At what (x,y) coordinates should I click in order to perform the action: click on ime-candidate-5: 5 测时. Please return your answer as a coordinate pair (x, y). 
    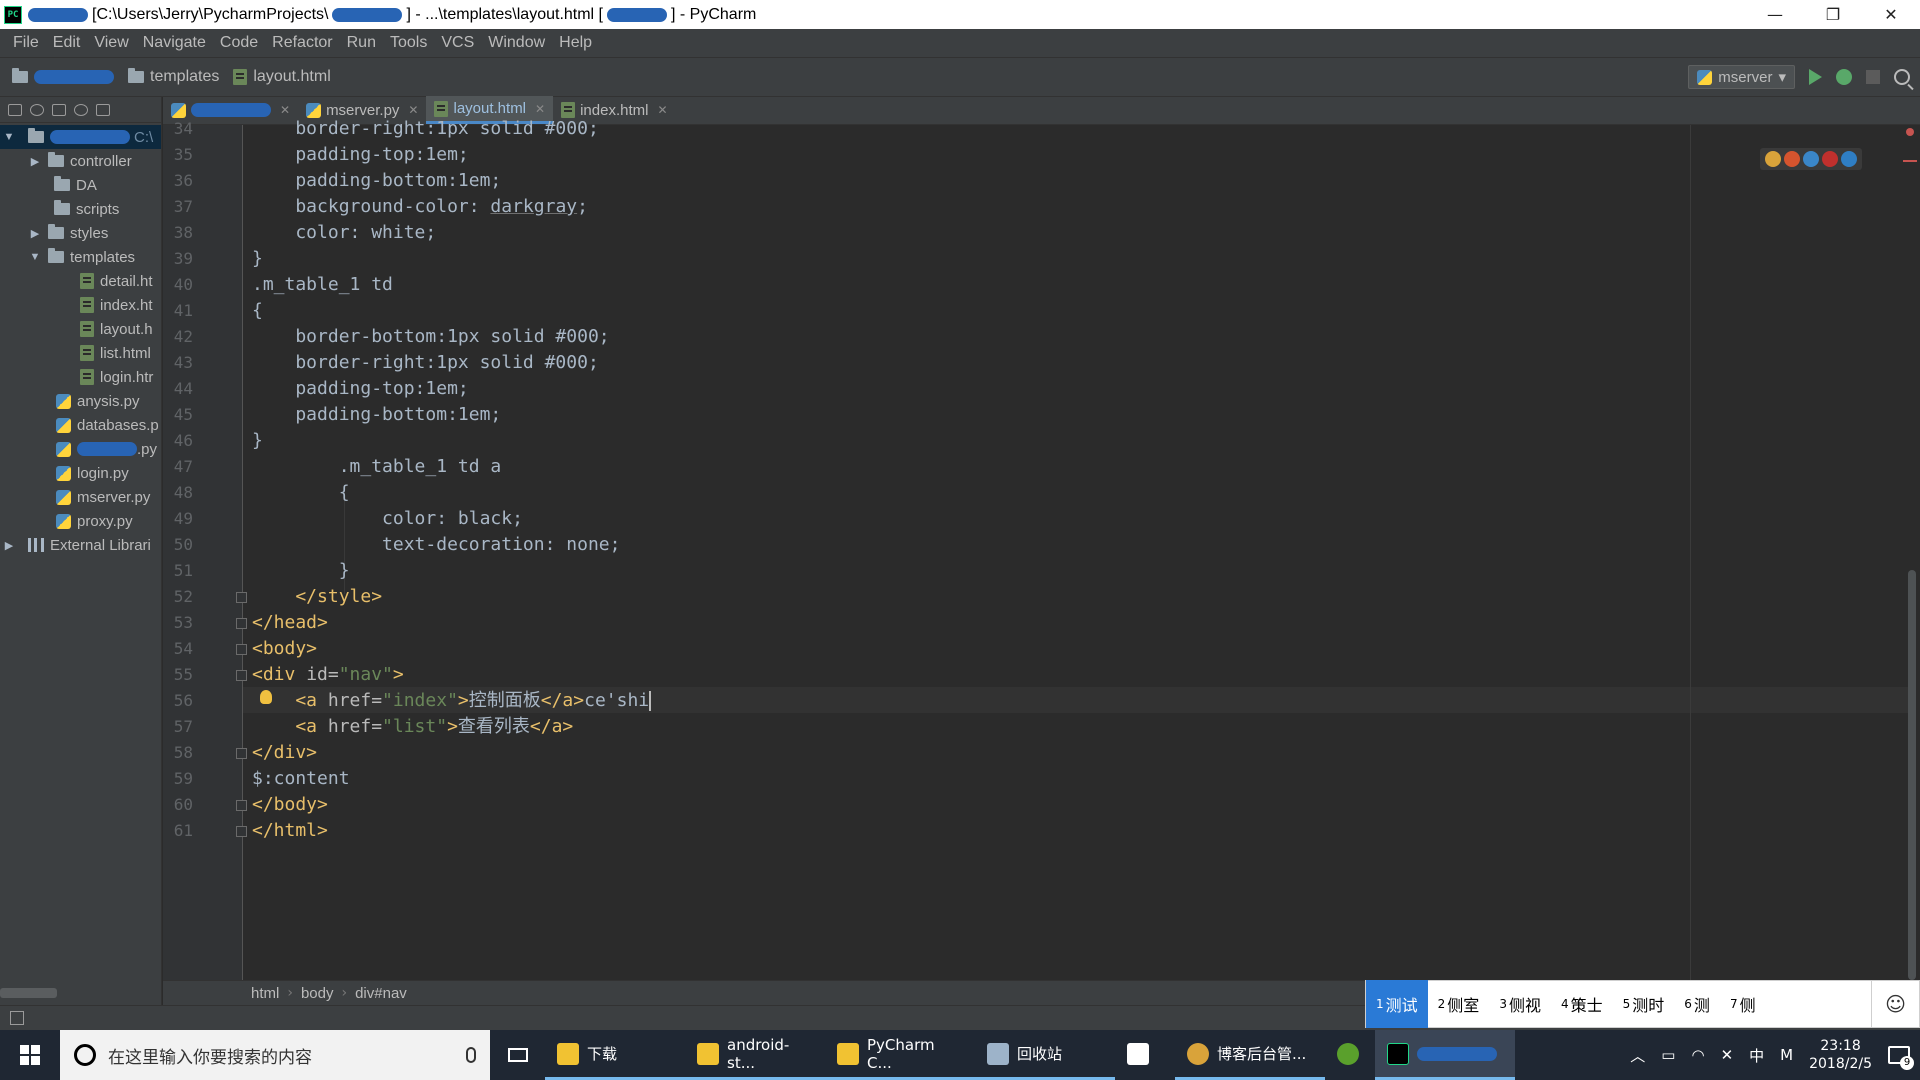
    Looking at the image, I should click on (1644, 1004).